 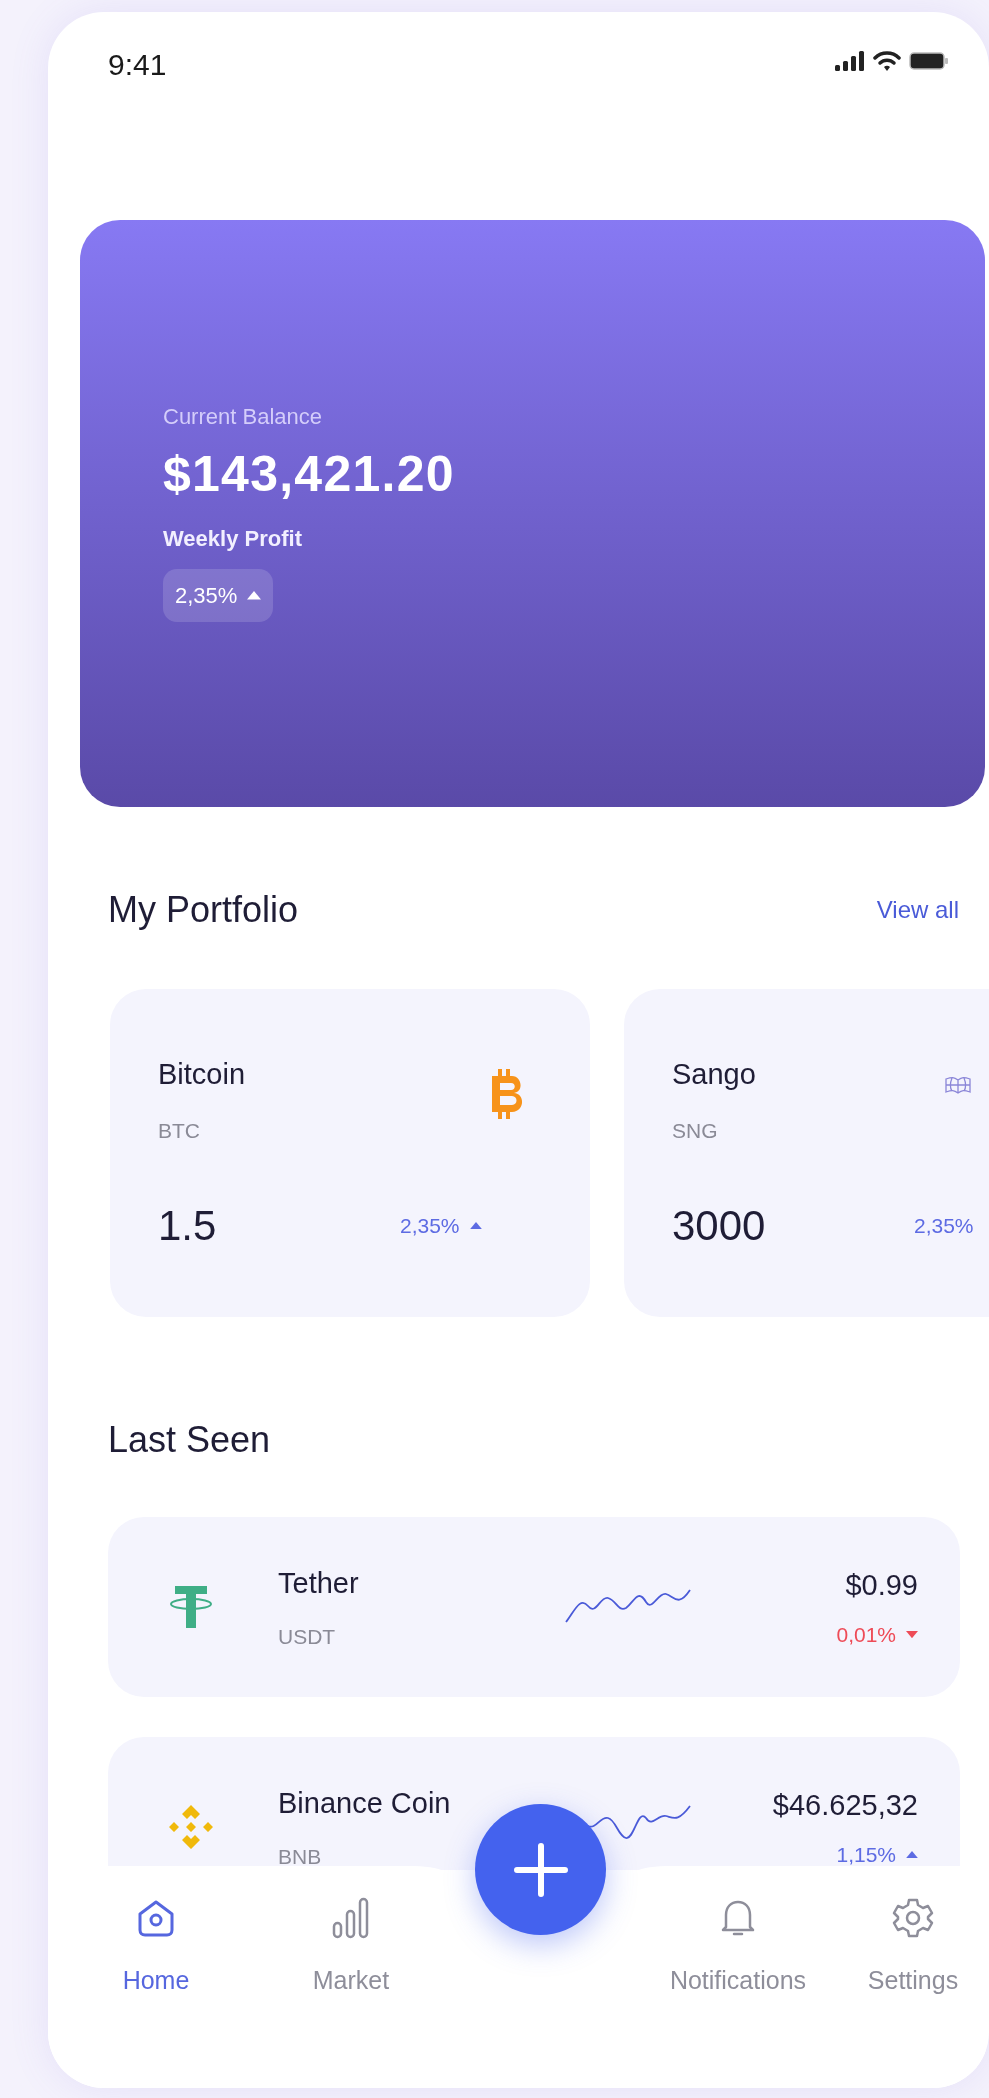 I want to click on section-title: Last Seen, so click(x=190, y=1440).